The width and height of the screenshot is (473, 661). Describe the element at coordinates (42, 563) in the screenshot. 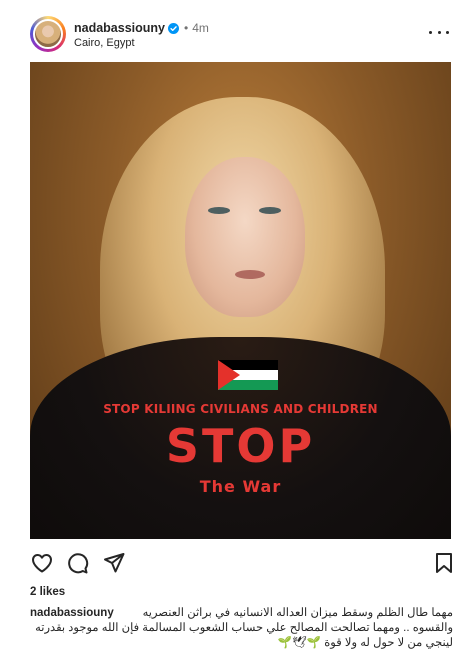

I see `heart-icon` at that location.